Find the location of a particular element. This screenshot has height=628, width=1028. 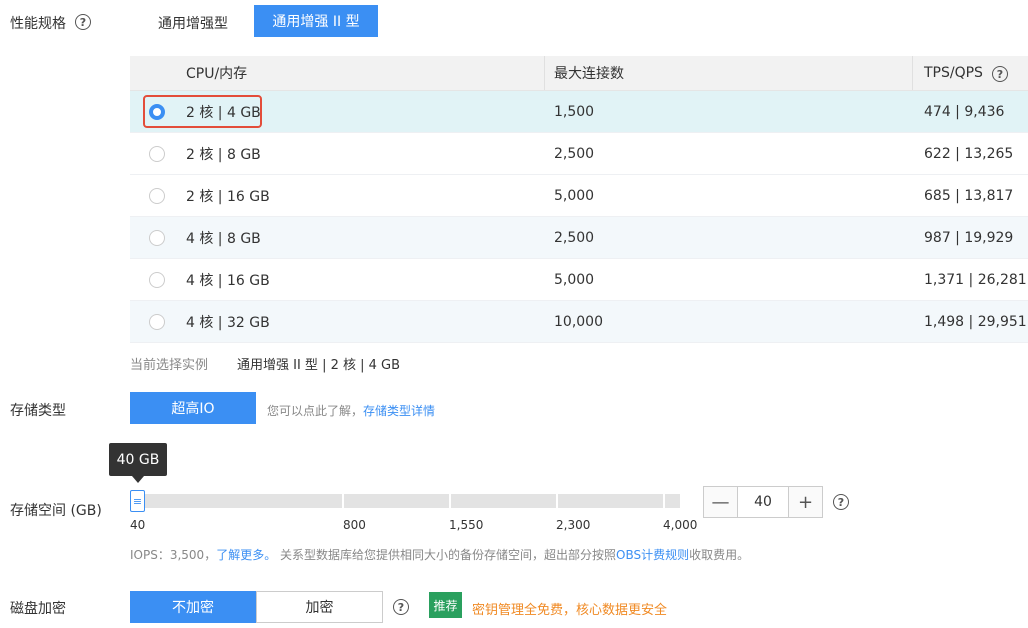

storage-type-label: 存储类型 is located at coordinates (38, 411).